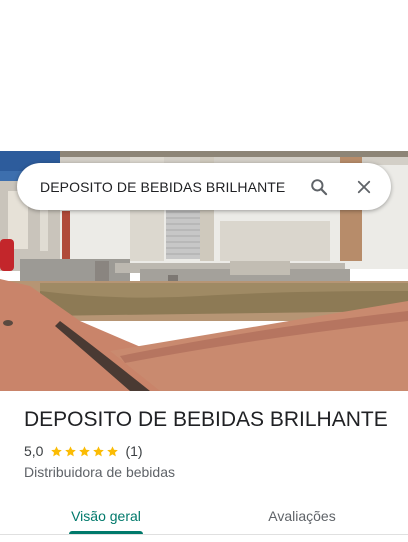  Describe the element at coordinates (204, 516) in the screenshot. I see `tab-bar: Visão geral Avaliações` at that location.